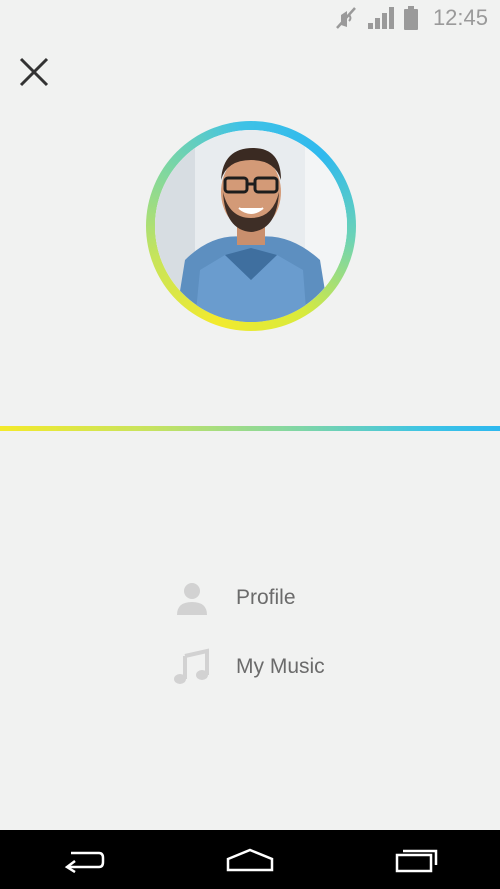 The width and height of the screenshot is (500, 889). Describe the element at coordinates (460, 17) in the screenshot. I see `status-time: 12:45` at that location.